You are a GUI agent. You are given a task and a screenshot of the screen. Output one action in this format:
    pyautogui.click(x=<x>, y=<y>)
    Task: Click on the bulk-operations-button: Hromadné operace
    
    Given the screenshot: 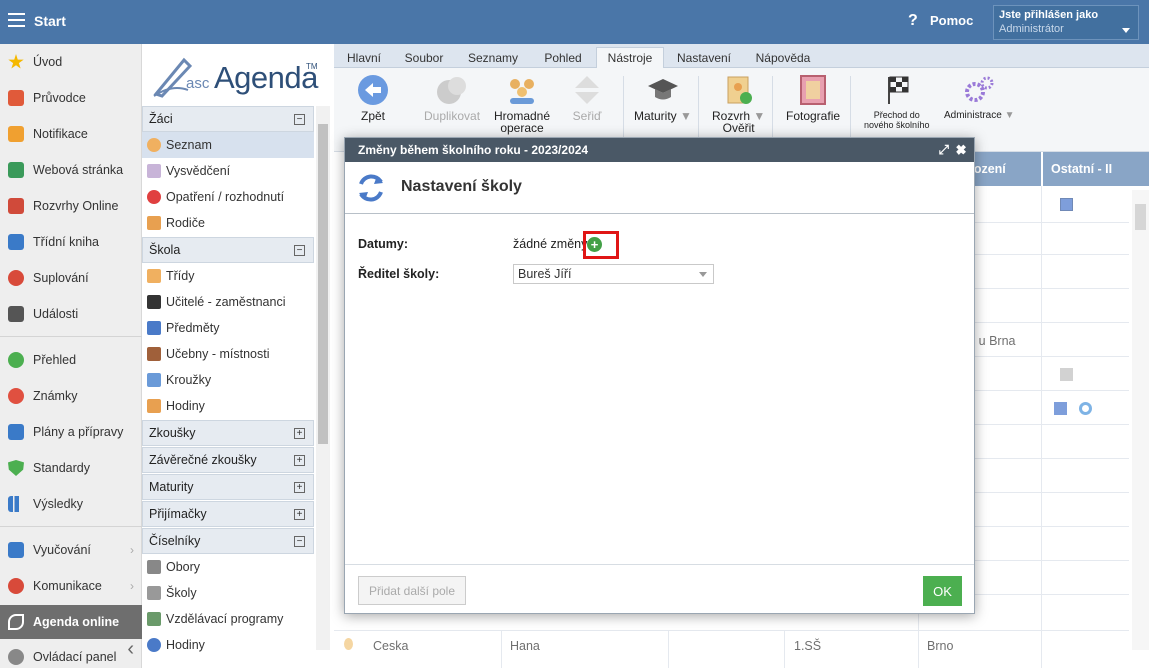 What is the action you would take?
    pyautogui.click(x=522, y=104)
    